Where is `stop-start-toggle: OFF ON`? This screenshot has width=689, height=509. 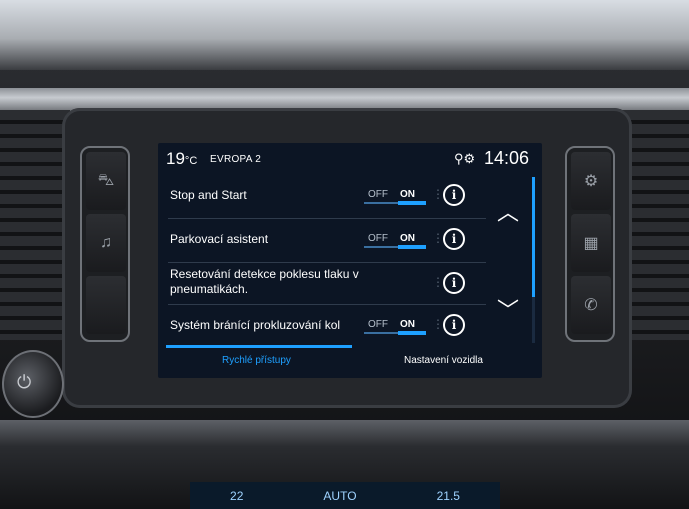
stop-start-toggle: OFF ON is located at coordinates (395, 197).